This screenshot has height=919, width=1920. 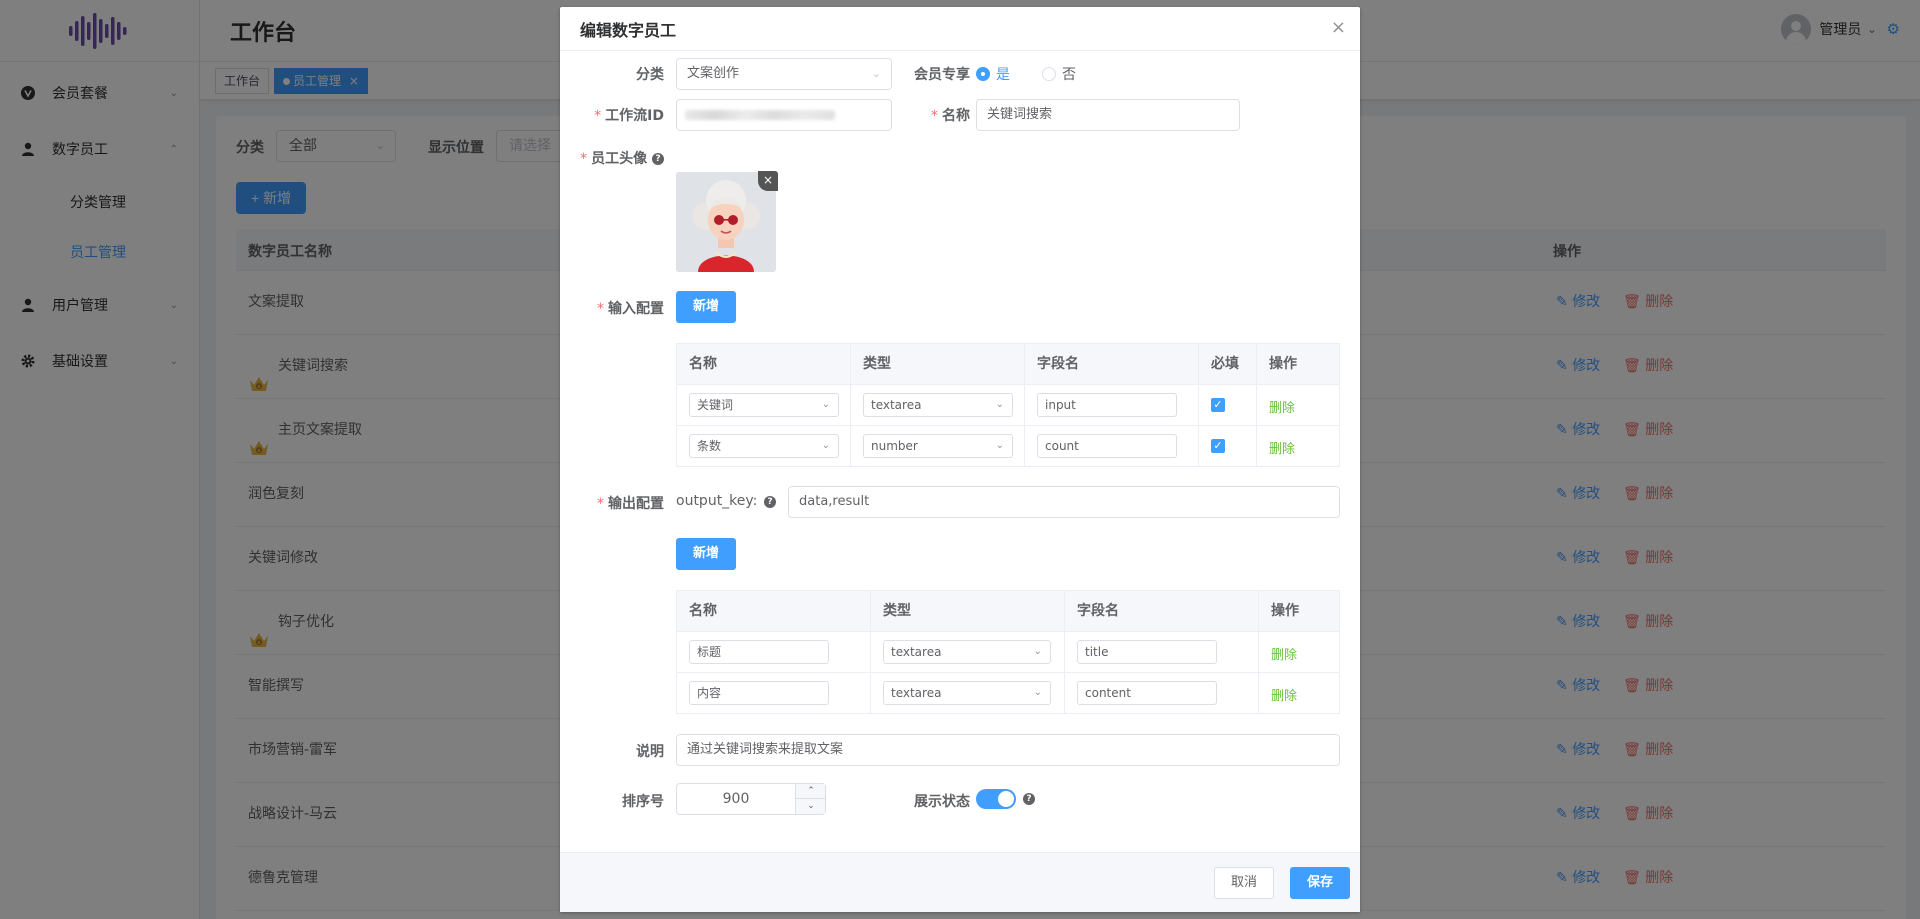 What do you see at coordinates (650, 752) in the screenshot?
I see `description-label: 说明` at bounding box center [650, 752].